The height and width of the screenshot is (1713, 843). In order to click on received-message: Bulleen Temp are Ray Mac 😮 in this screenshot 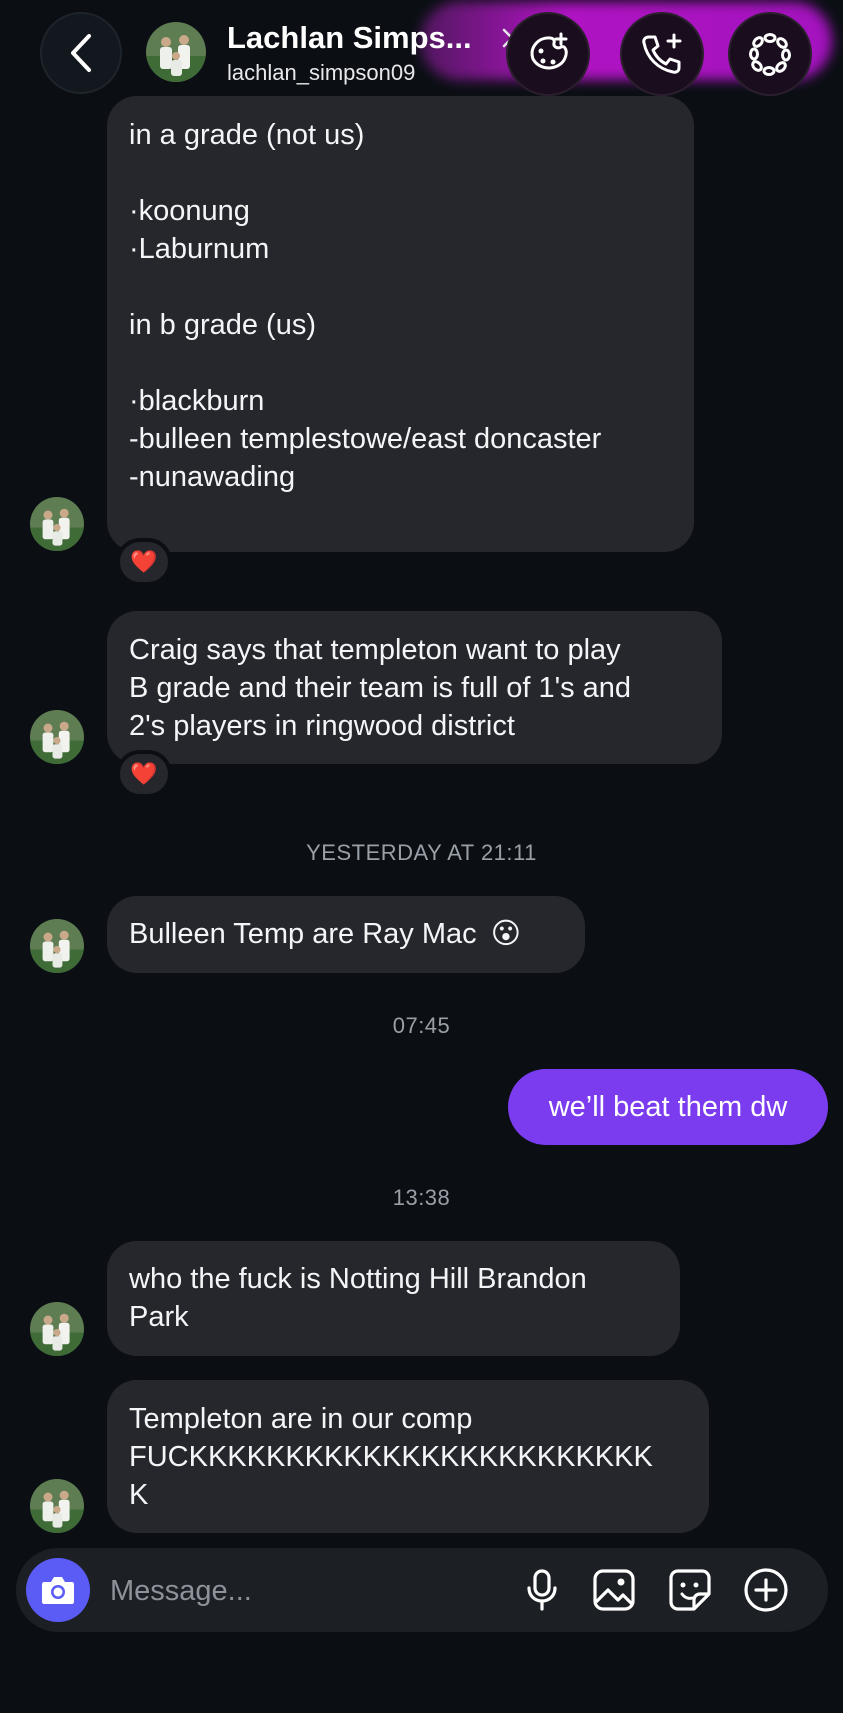, I will do `click(346, 934)`.